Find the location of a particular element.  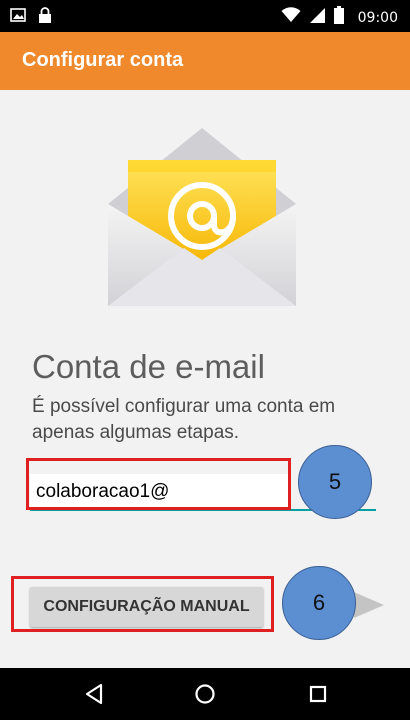

email-envelope-icon is located at coordinates (202, 222).